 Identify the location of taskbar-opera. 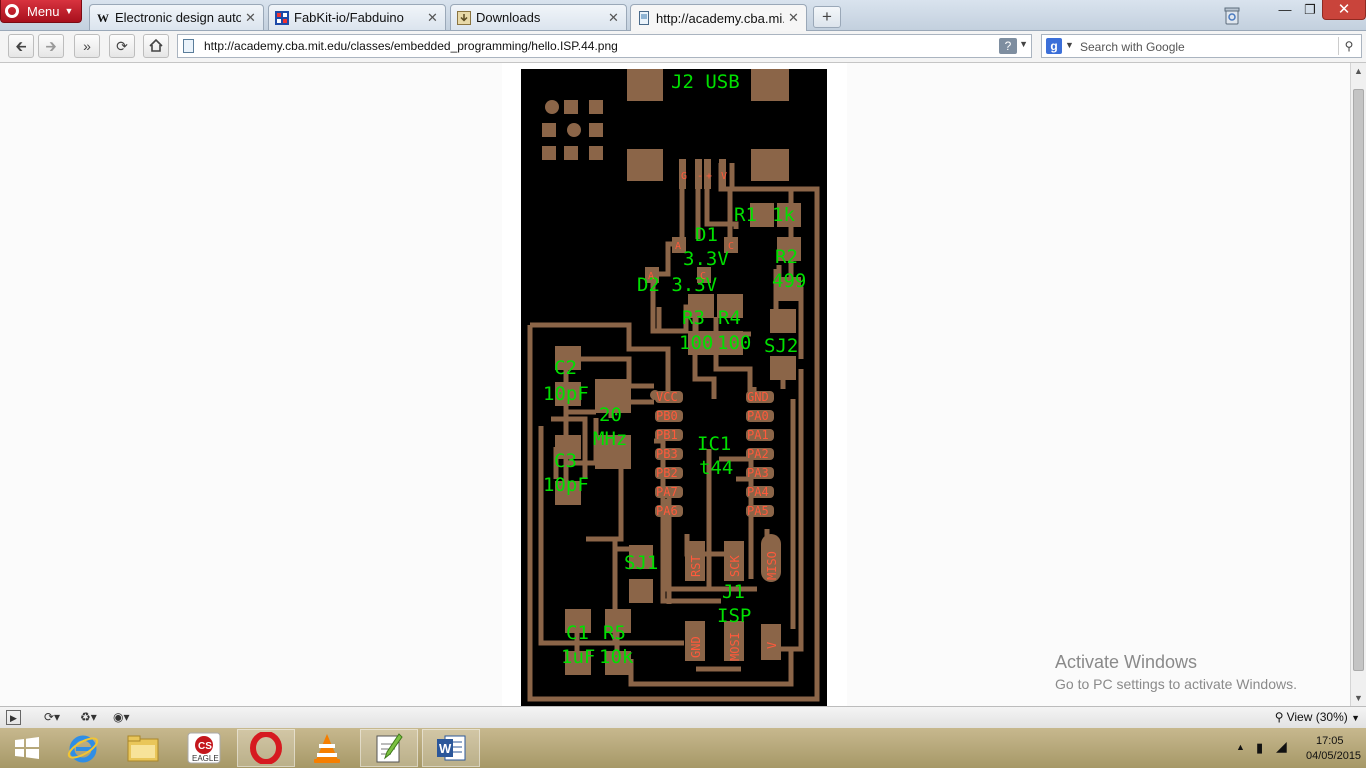
(266, 748).